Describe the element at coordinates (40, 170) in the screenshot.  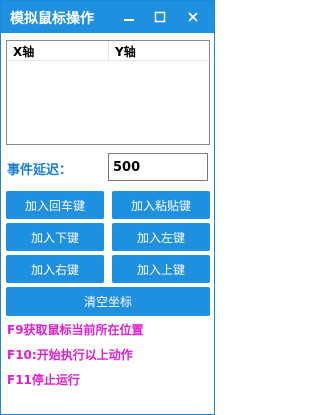
I see `event-delay-label: 事件延迟：` at that location.